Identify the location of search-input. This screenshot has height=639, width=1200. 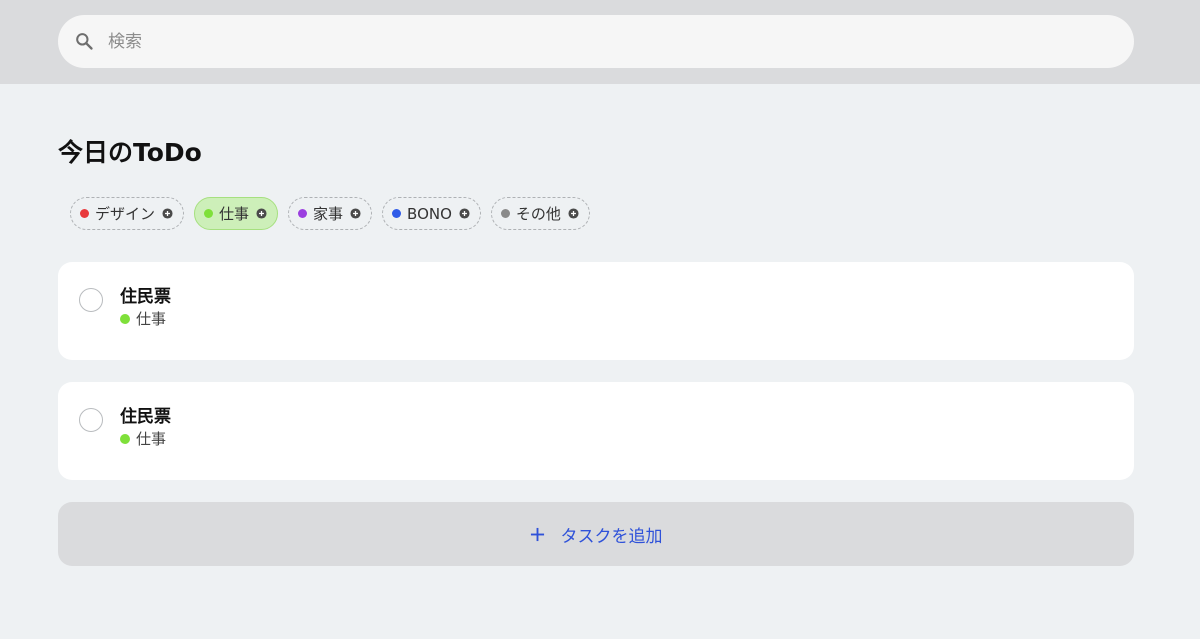
(608, 41).